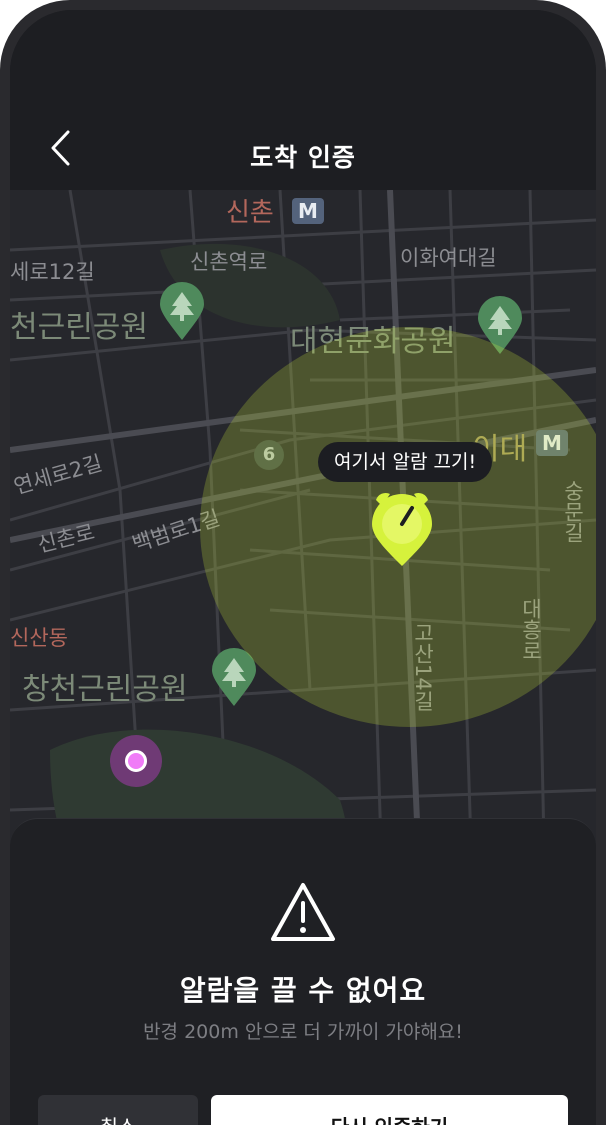  I want to click on map-label-yonsei-ro-12gil: 세로12길, so click(52, 272).